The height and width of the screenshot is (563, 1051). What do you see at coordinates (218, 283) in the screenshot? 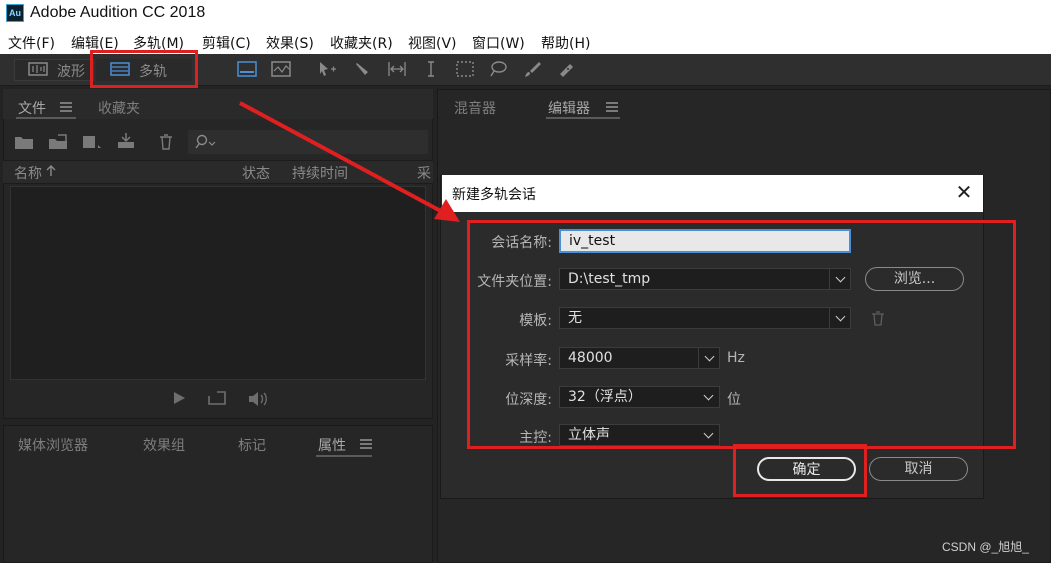
I see `file-list` at bounding box center [218, 283].